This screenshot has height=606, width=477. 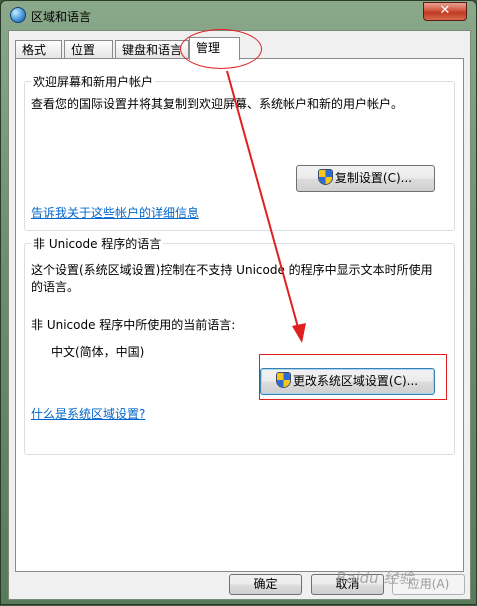 What do you see at coordinates (375, 578) in the screenshot?
I see `watermark: Baidu 经验` at bounding box center [375, 578].